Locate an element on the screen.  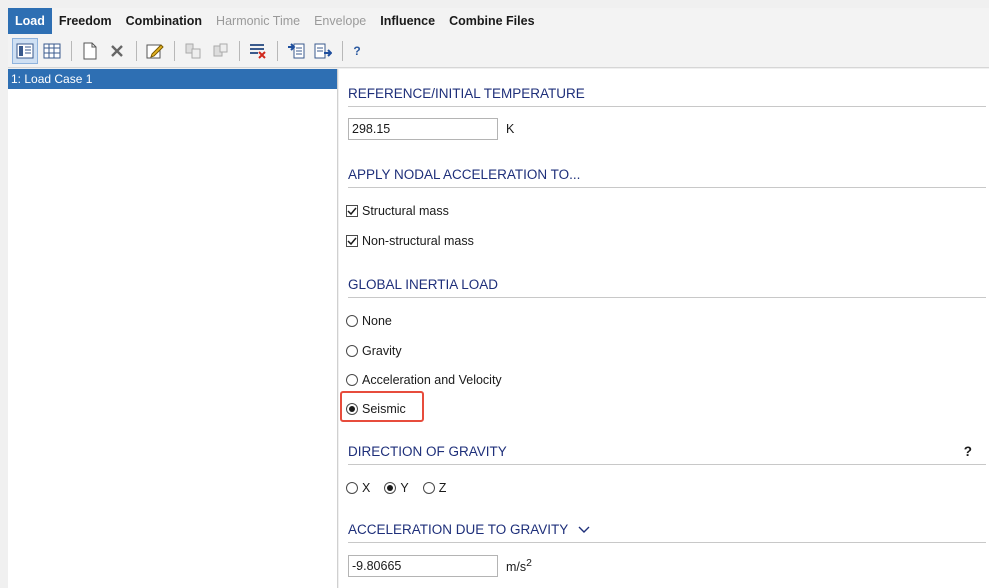
paste-to-button is located at coordinates (220, 51).